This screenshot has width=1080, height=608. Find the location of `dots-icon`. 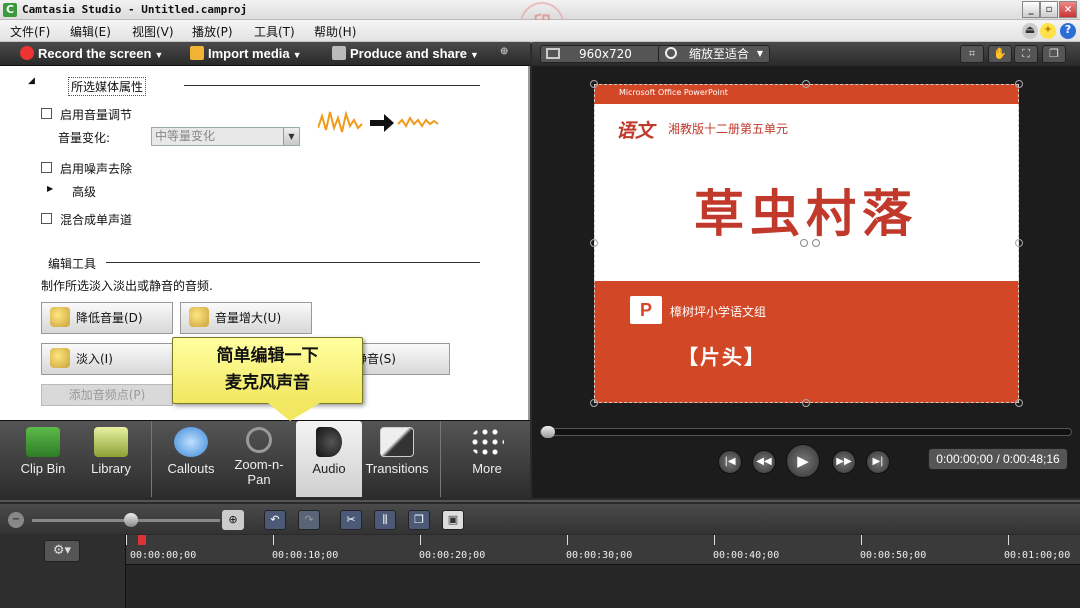

dots-icon is located at coordinates (487, 442).